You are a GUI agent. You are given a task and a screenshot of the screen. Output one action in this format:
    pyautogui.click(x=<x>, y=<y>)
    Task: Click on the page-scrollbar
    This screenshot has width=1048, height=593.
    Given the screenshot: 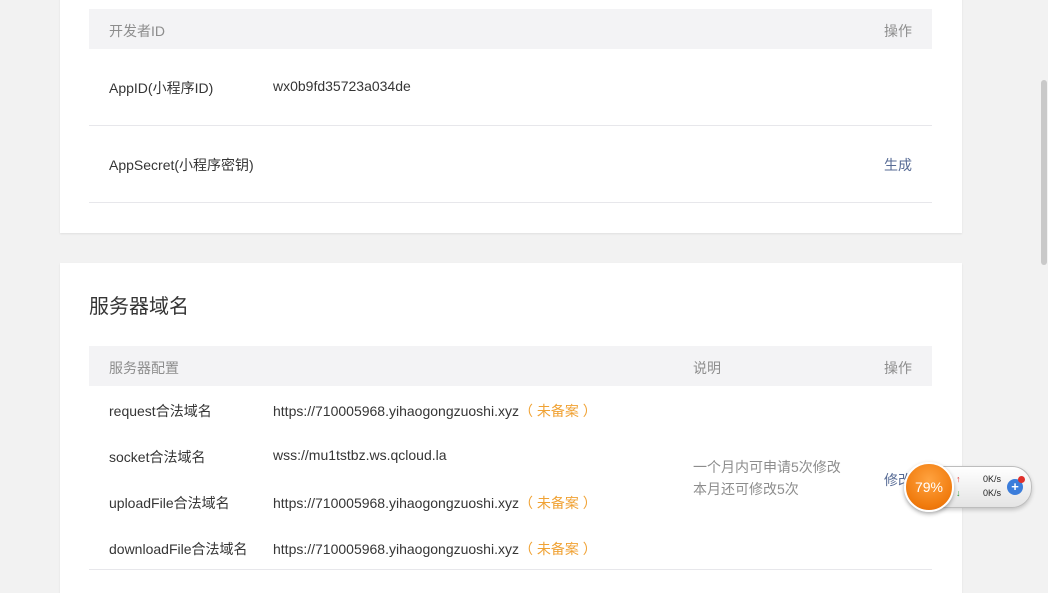 What is the action you would take?
    pyautogui.click(x=1044, y=172)
    